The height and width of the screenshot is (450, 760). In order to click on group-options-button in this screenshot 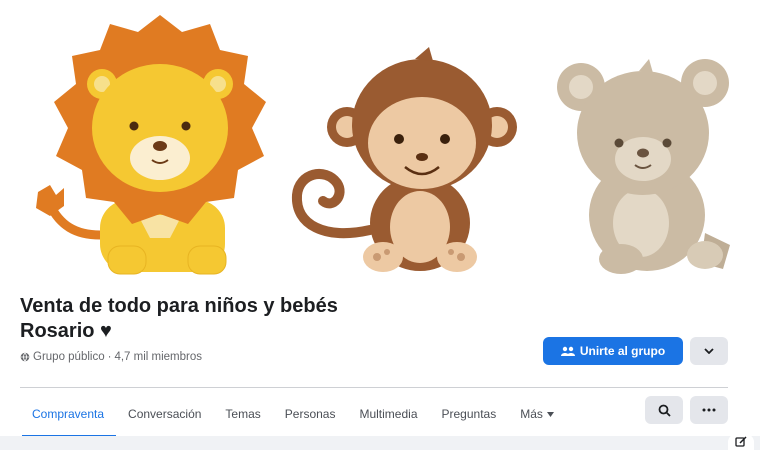, I will do `click(709, 351)`.